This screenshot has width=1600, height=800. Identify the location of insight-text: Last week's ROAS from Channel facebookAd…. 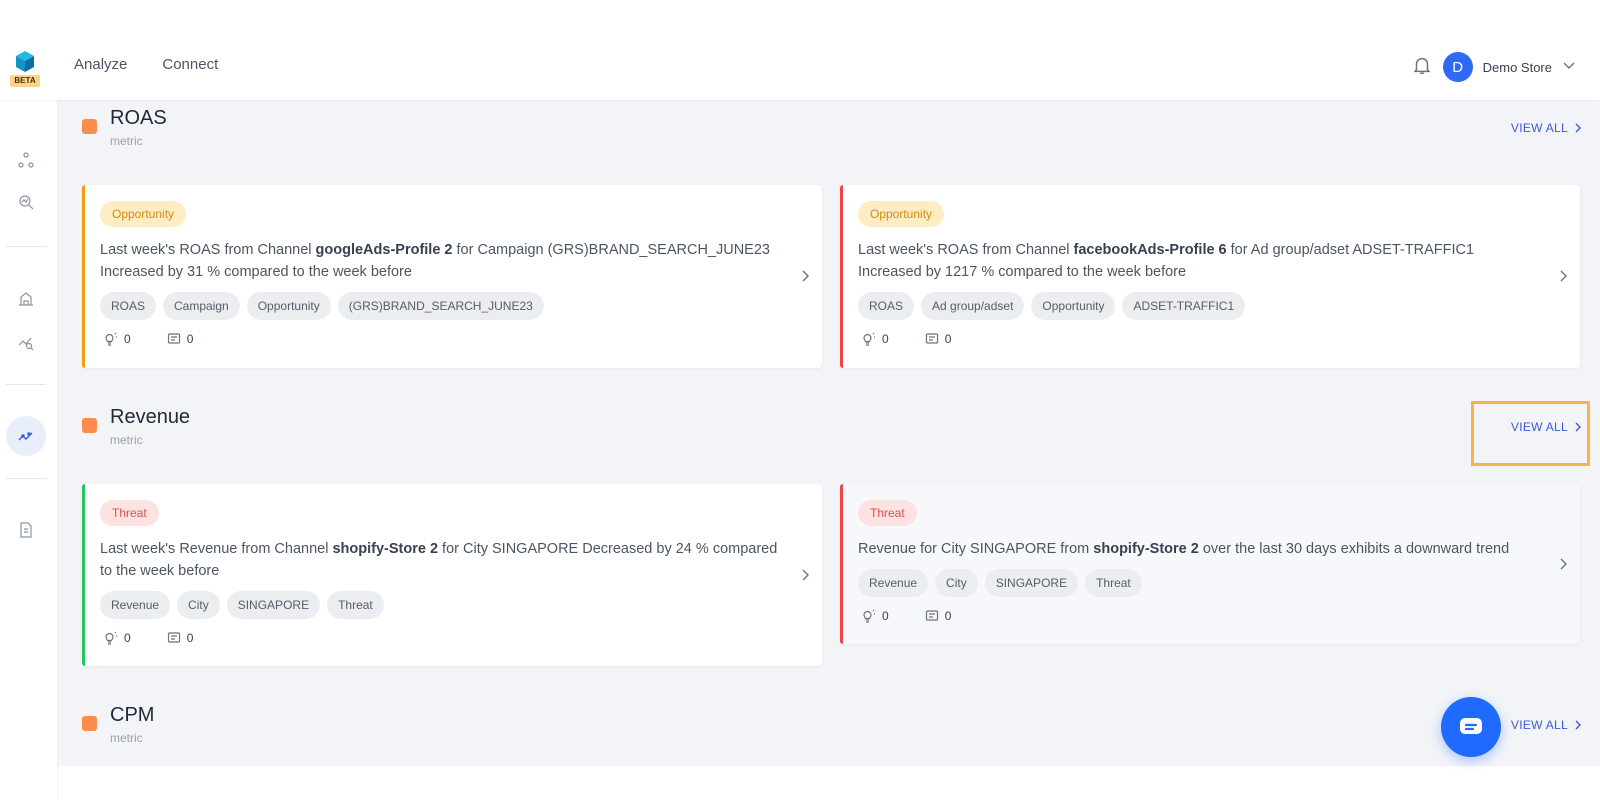
(1166, 261).